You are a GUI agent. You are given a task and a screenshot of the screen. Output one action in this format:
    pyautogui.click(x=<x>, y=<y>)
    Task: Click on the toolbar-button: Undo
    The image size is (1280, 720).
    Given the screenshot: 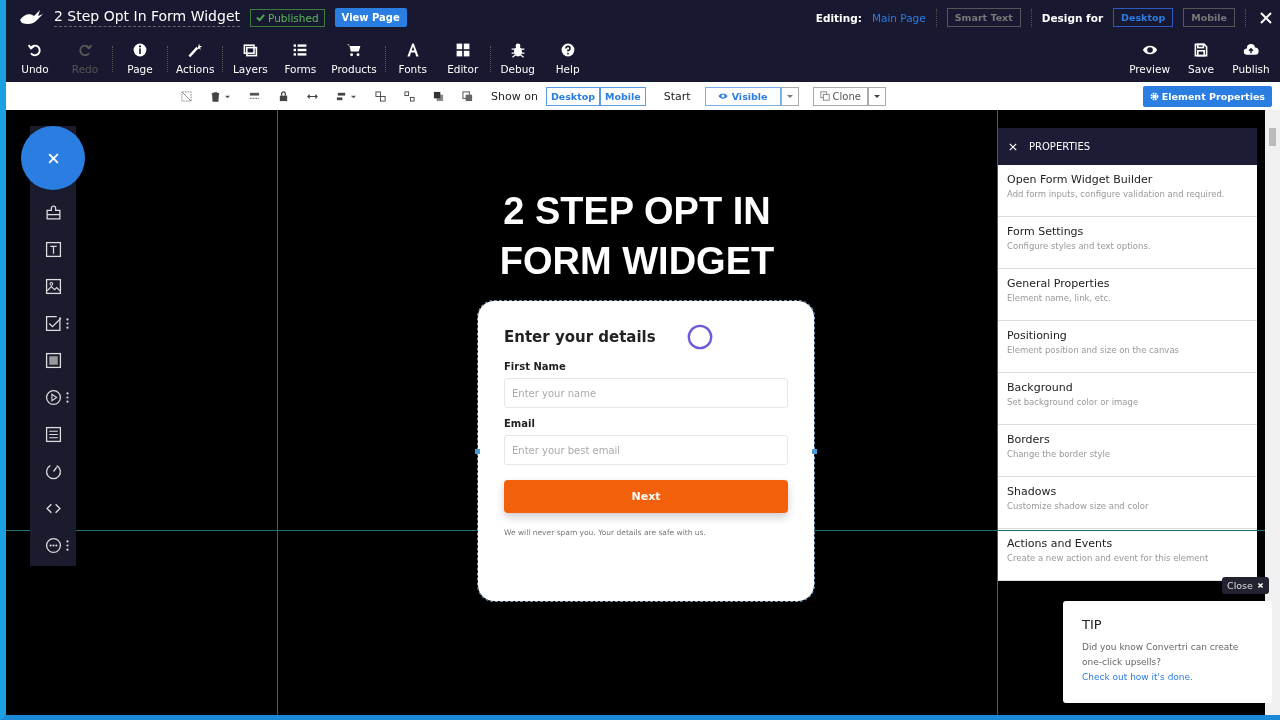 What is the action you would take?
    pyautogui.click(x=35, y=58)
    